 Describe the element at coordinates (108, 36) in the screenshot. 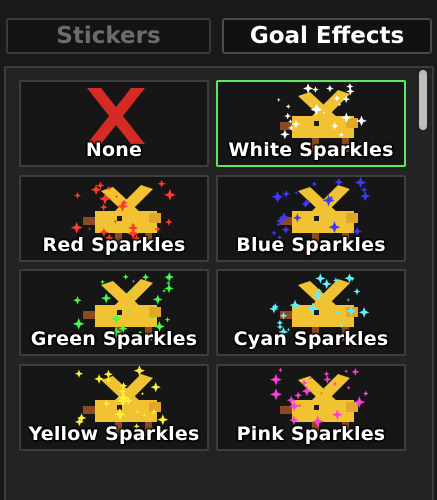

I see `tab-stickers: Stickers` at that location.